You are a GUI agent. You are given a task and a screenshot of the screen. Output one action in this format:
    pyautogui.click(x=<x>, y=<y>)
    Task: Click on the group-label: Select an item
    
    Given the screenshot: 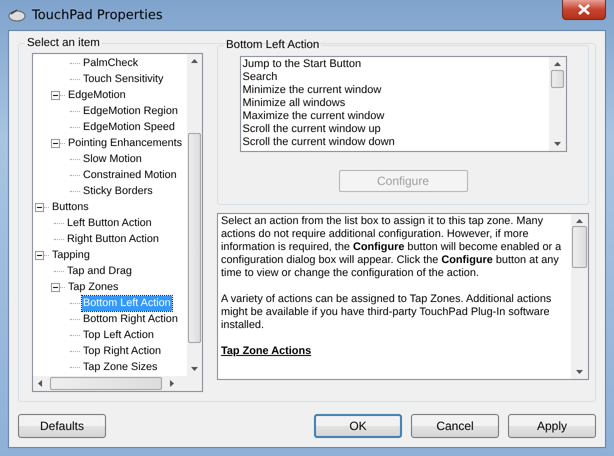 What is the action you would take?
    pyautogui.click(x=63, y=43)
    